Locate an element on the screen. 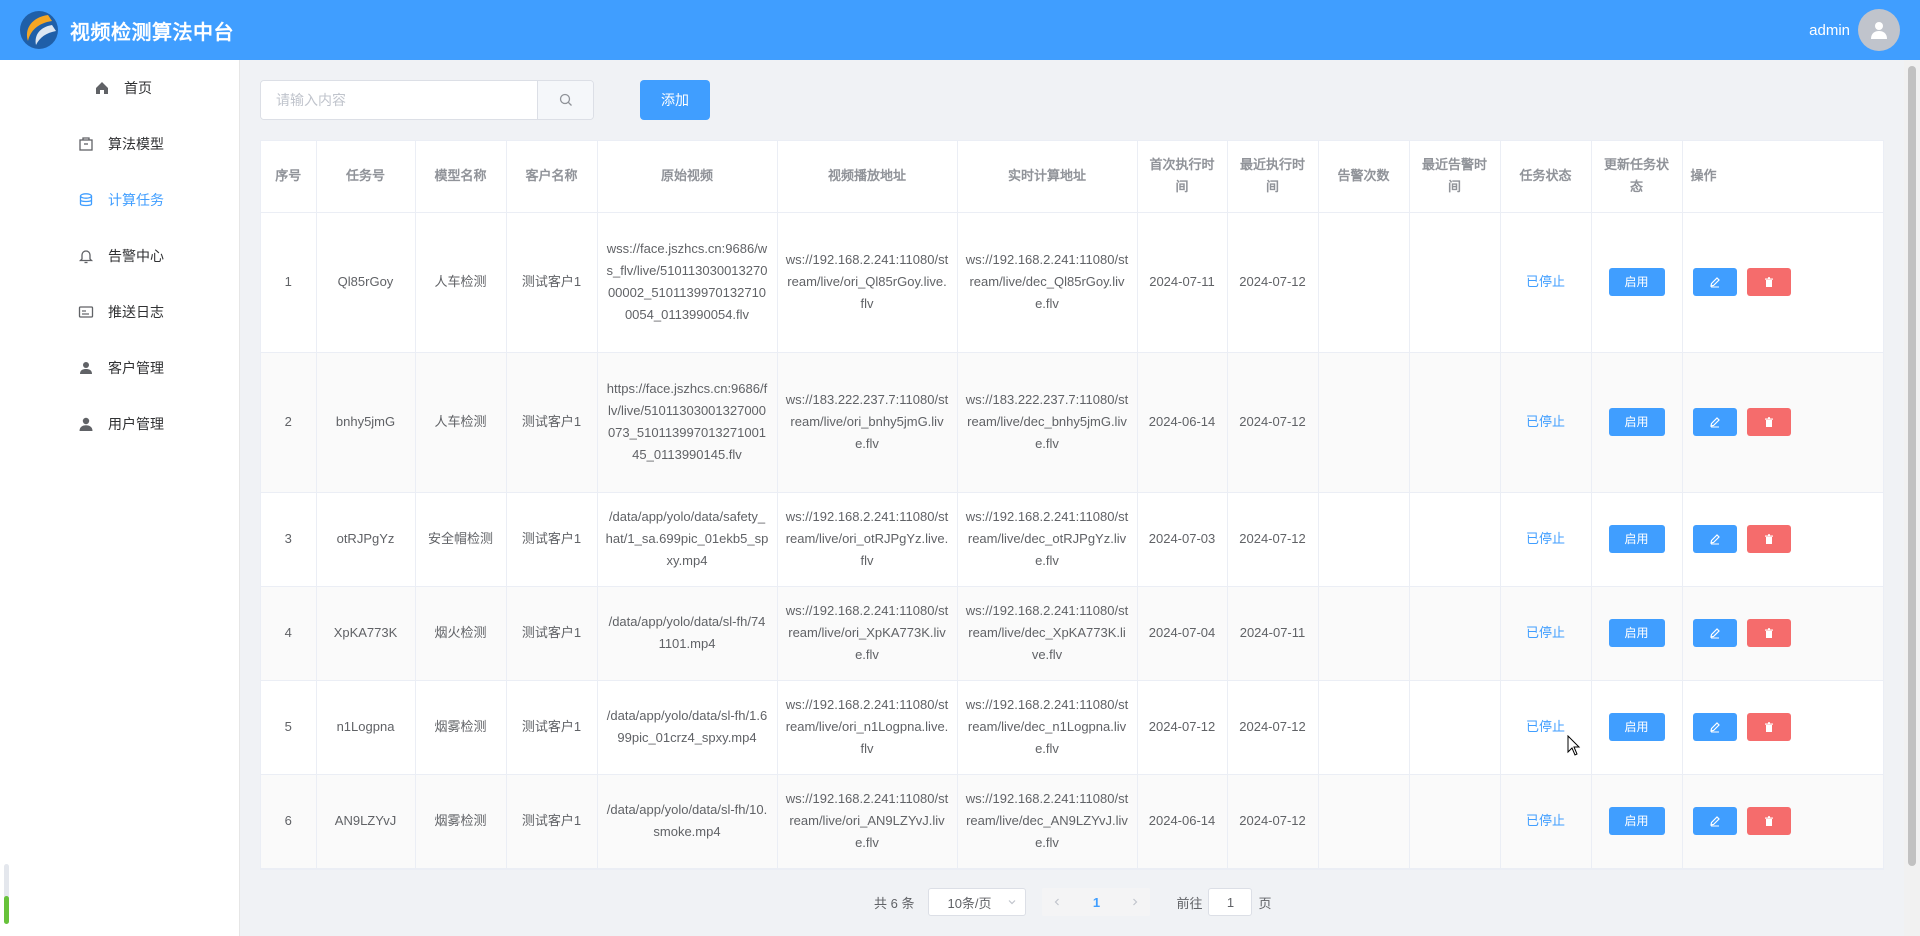 The height and width of the screenshot is (936, 1920). cell-idx: 2 is located at coordinates (289, 422).